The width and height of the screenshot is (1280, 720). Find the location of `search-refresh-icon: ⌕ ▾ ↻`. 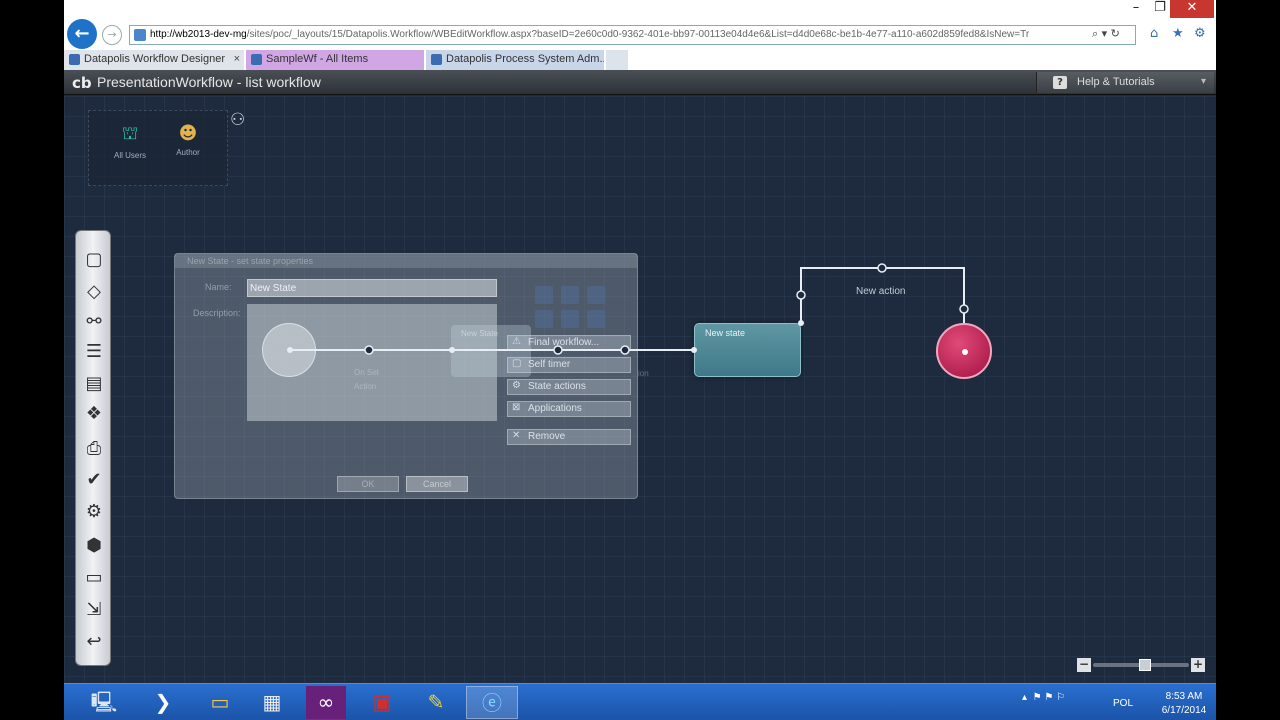

search-refresh-icon: ⌕ ▾ ↻ is located at coordinates (1106, 34).